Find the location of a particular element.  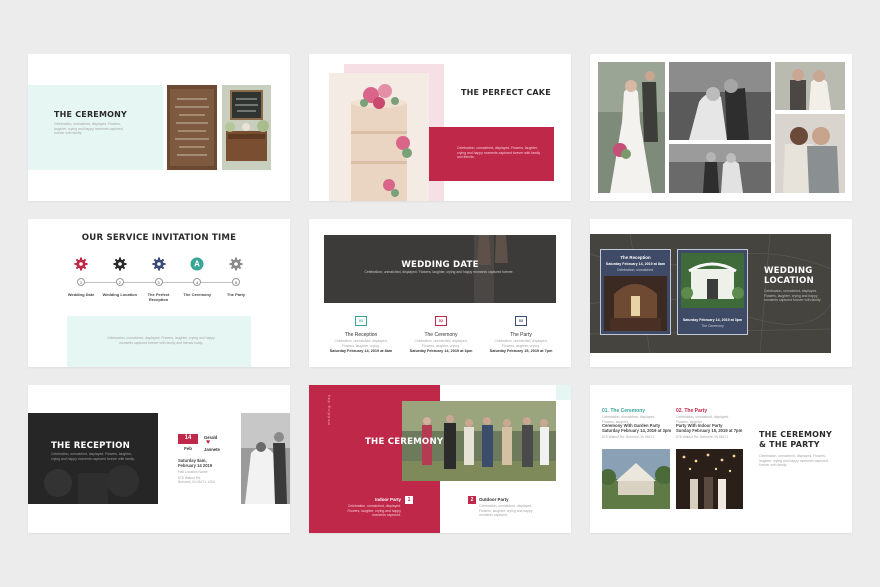

svg-text: A is located at coordinates (197, 264).